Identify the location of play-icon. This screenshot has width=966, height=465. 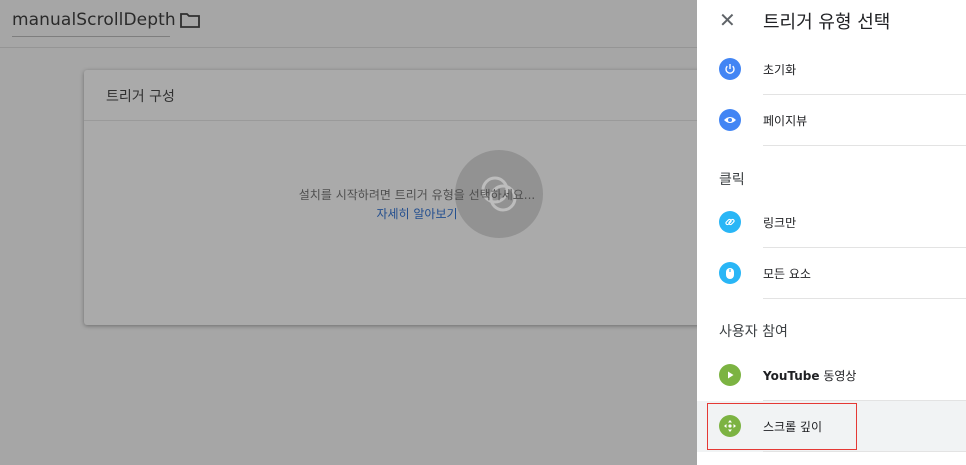
(730, 375).